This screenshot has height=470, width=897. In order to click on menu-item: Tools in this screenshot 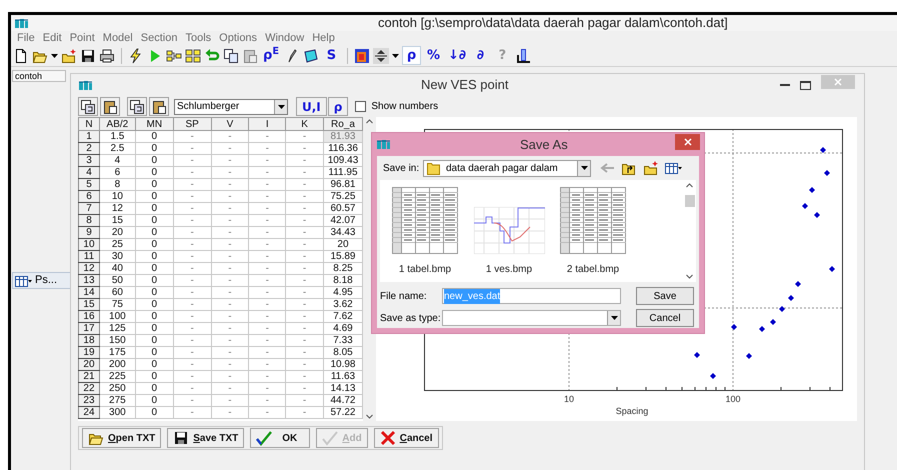, I will do `click(198, 38)`.